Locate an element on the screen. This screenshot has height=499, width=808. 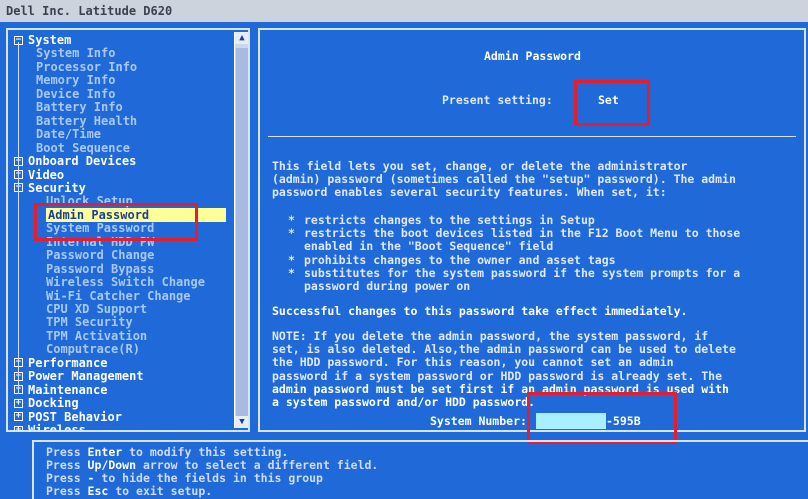
tree-connector-line is located at coordinates (18, 218).